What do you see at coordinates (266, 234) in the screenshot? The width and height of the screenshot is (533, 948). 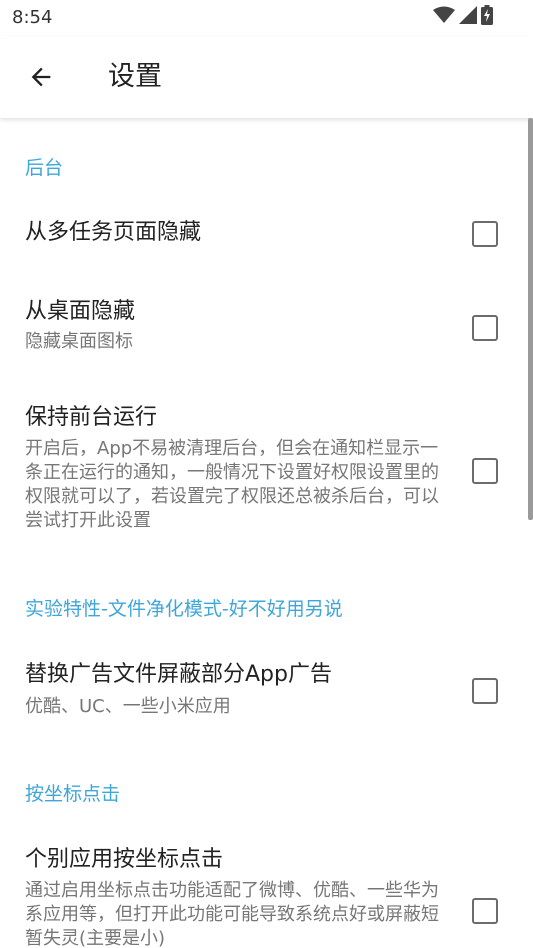 I see `setting-hide-from-recents: 从多任务页面隐藏` at bounding box center [266, 234].